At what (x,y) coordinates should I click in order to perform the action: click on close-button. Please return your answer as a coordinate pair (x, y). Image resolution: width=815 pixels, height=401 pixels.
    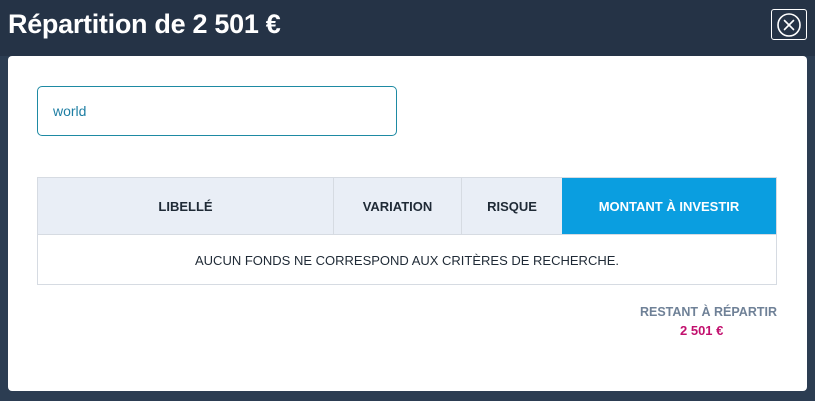
    Looking at the image, I should click on (789, 24).